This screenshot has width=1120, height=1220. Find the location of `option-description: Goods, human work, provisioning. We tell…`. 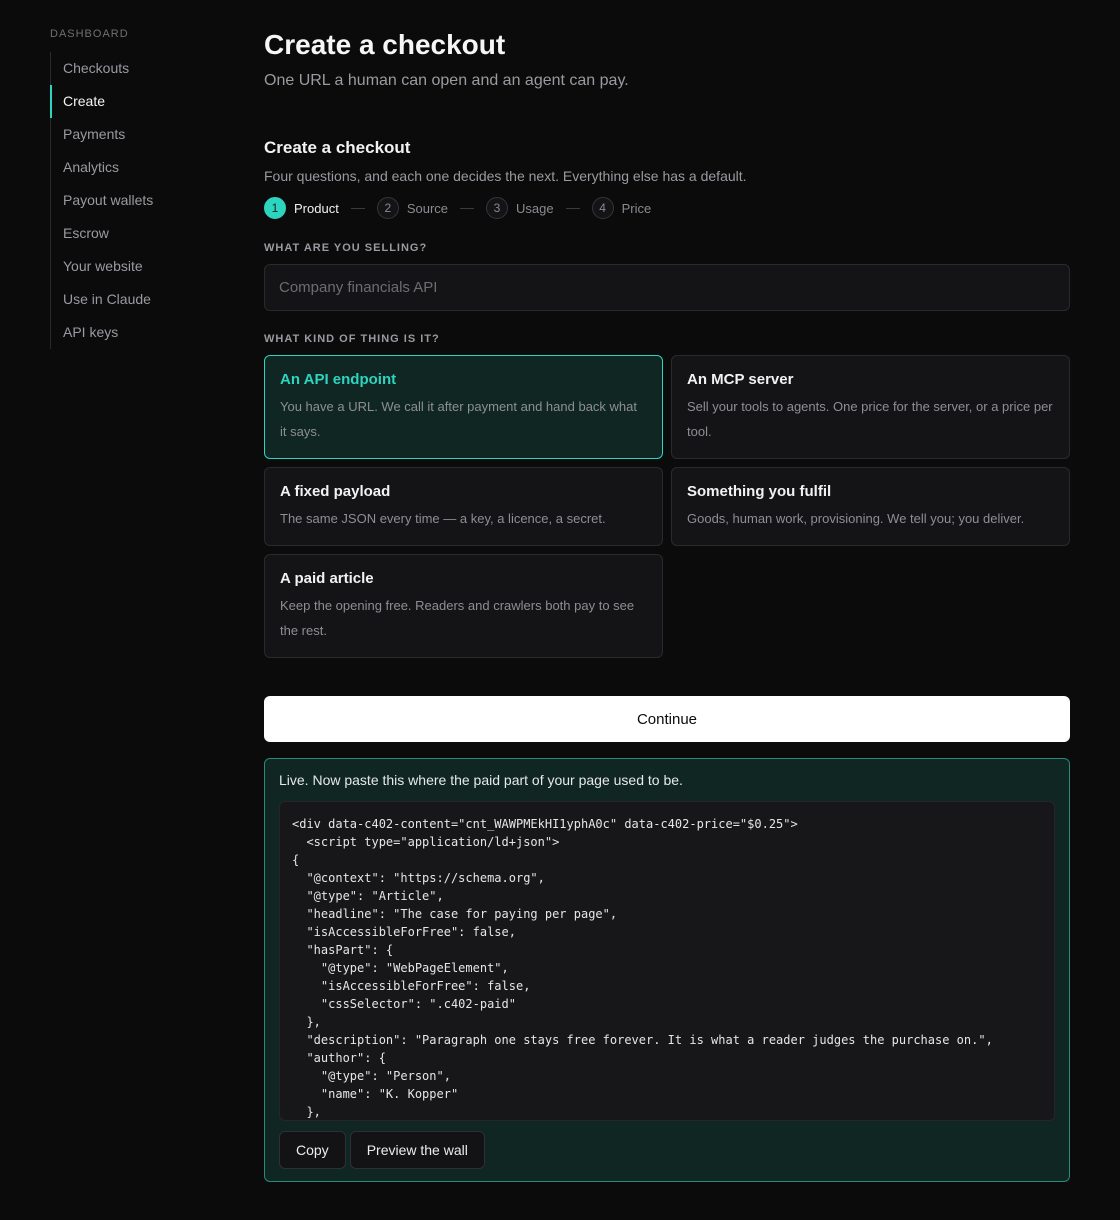

option-description: Goods, human work, provisioning. We tell… is located at coordinates (856, 518).